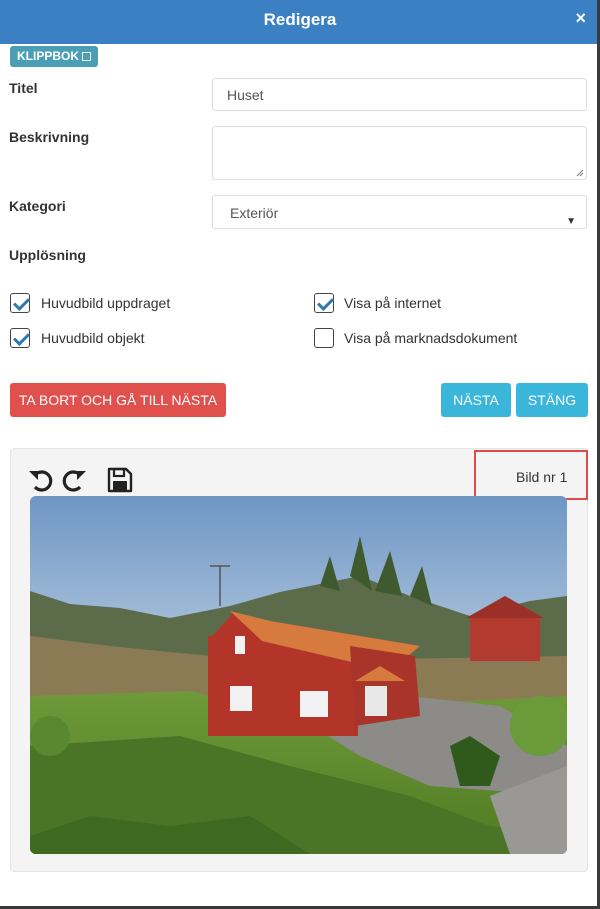 Image resolution: width=600 pixels, height=909 pixels. Describe the element at coordinates (20, 338) in the screenshot. I see `huvudbild-objekt-checkbox` at that location.